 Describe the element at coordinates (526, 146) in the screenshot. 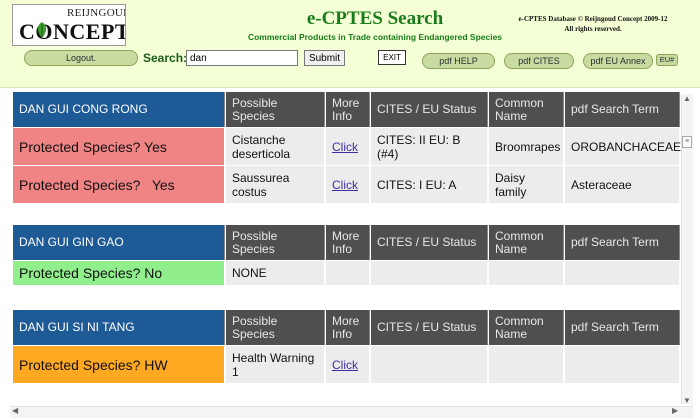

I see `common-name-cell: Broomrapes` at that location.